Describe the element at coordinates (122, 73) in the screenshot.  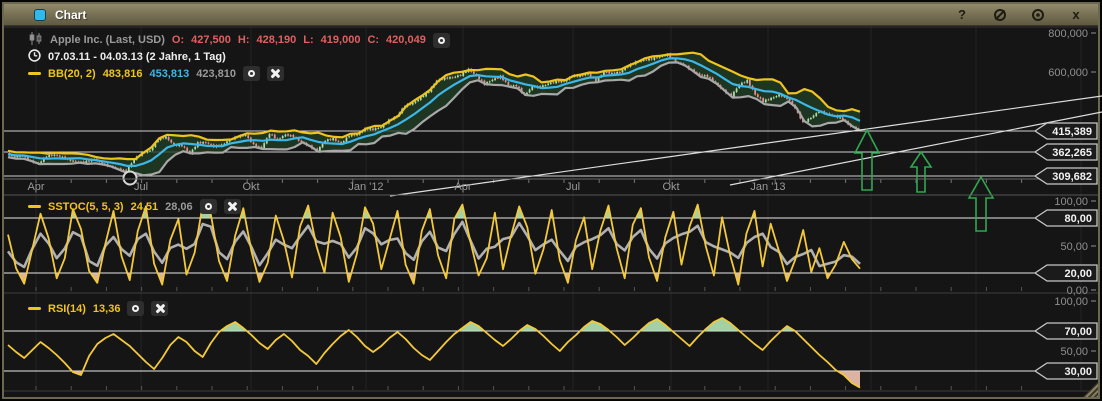
I see `bb-upper-value: 483,816` at that location.